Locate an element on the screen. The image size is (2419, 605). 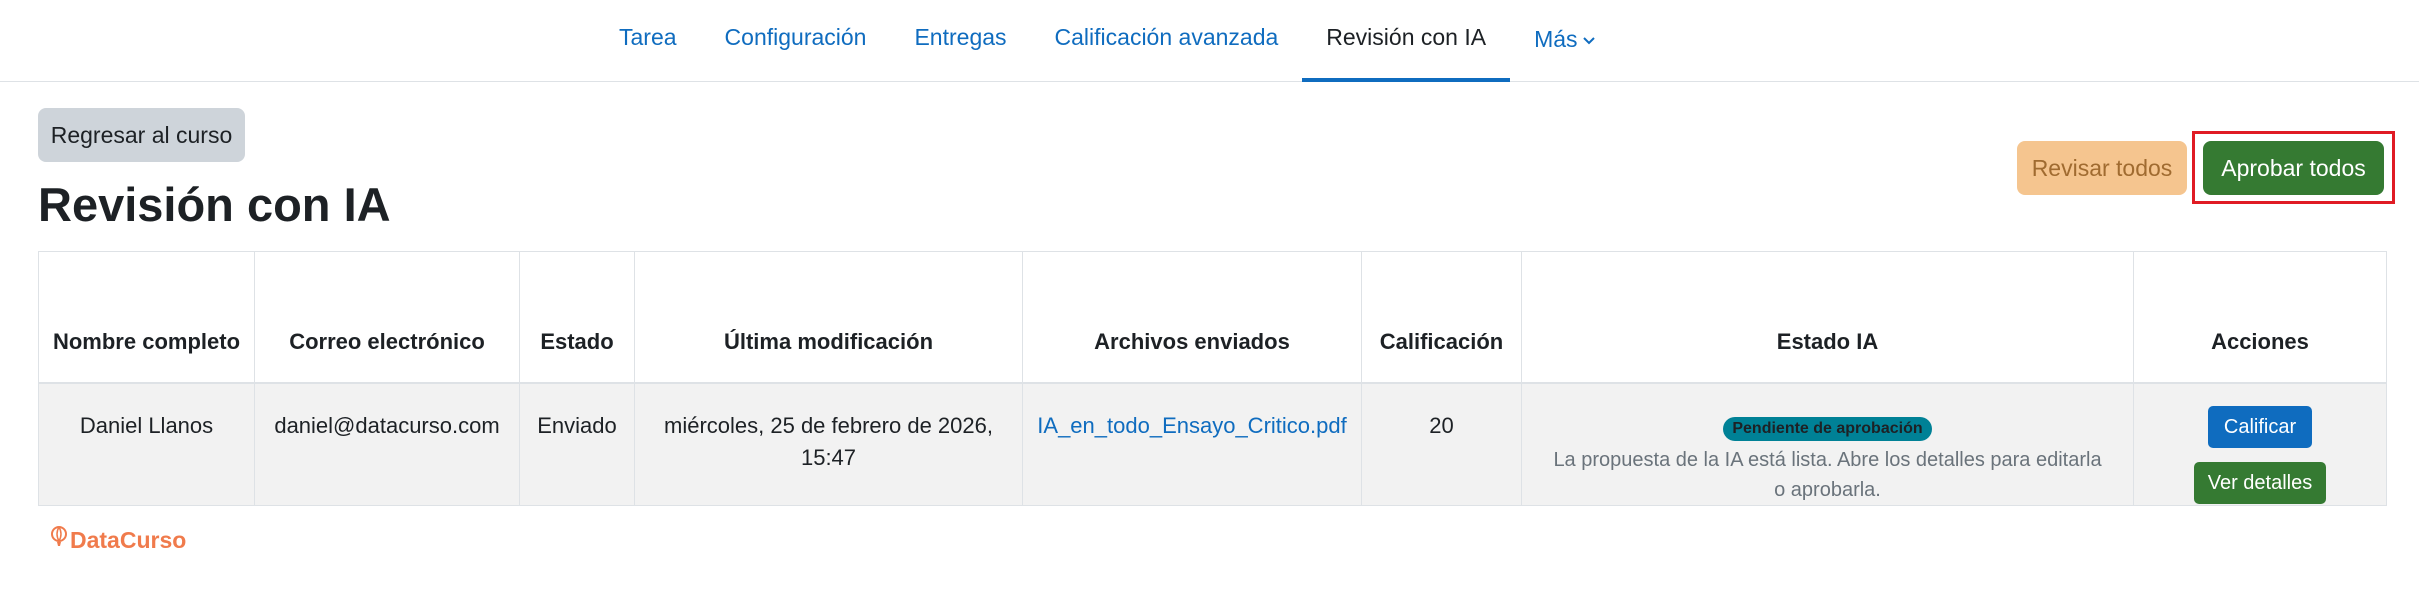
column-header-grade: Calificación is located at coordinates (1441, 317).